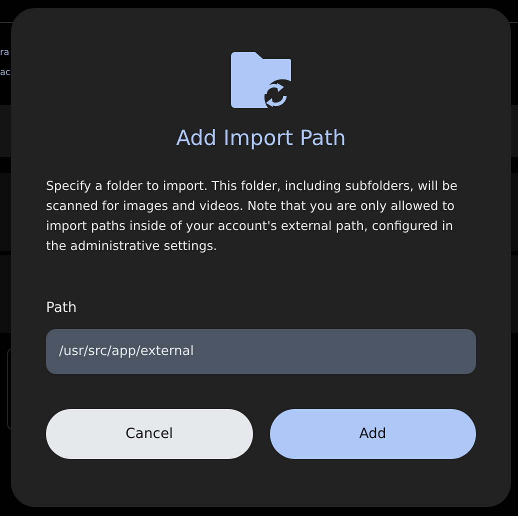 This screenshot has width=518, height=516. I want to click on dialog-title: Add Import Path, so click(261, 138).